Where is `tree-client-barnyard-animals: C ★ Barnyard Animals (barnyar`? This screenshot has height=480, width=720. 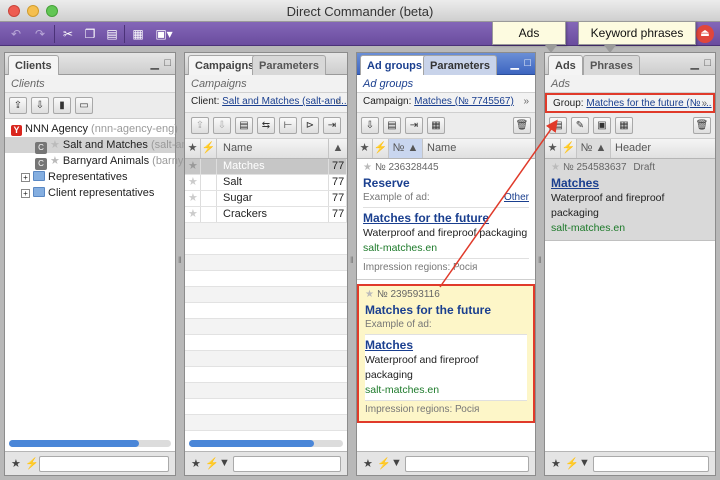
tree-client-barnyard-animals: C ★ Barnyard Animals (barnyar is located at coordinates (99, 161).